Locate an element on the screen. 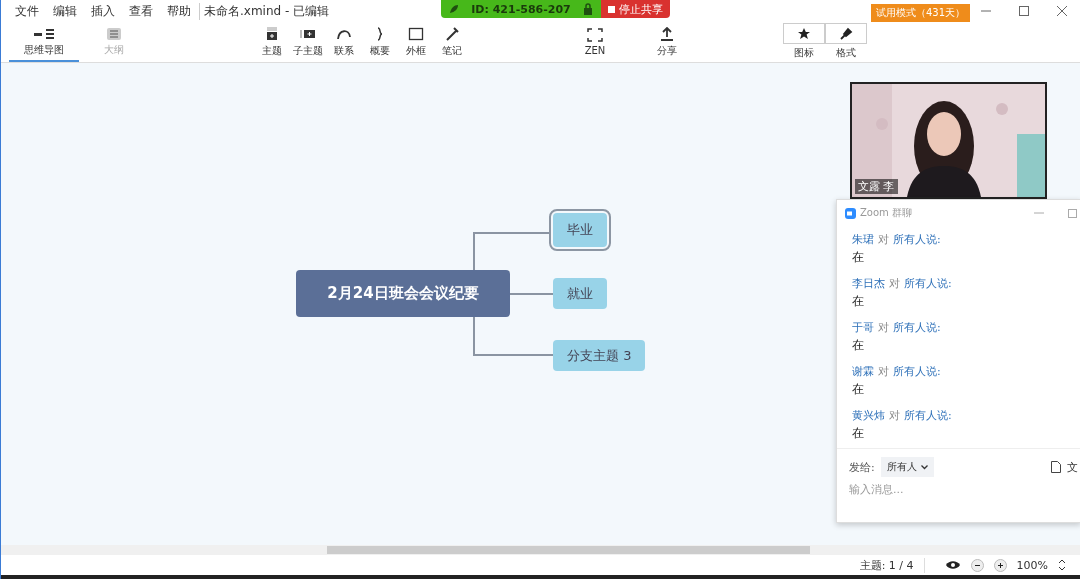 This screenshot has width=1080, height=579. mindmap-icon is located at coordinates (44, 33).